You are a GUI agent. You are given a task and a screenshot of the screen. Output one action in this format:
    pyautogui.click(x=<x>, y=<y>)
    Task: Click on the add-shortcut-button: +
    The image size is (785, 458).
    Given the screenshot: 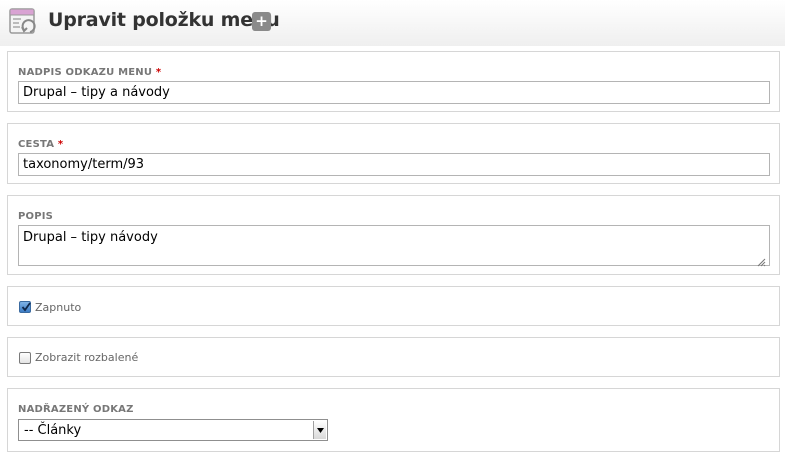 What is the action you would take?
    pyautogui.click(x=261, y=21)
    